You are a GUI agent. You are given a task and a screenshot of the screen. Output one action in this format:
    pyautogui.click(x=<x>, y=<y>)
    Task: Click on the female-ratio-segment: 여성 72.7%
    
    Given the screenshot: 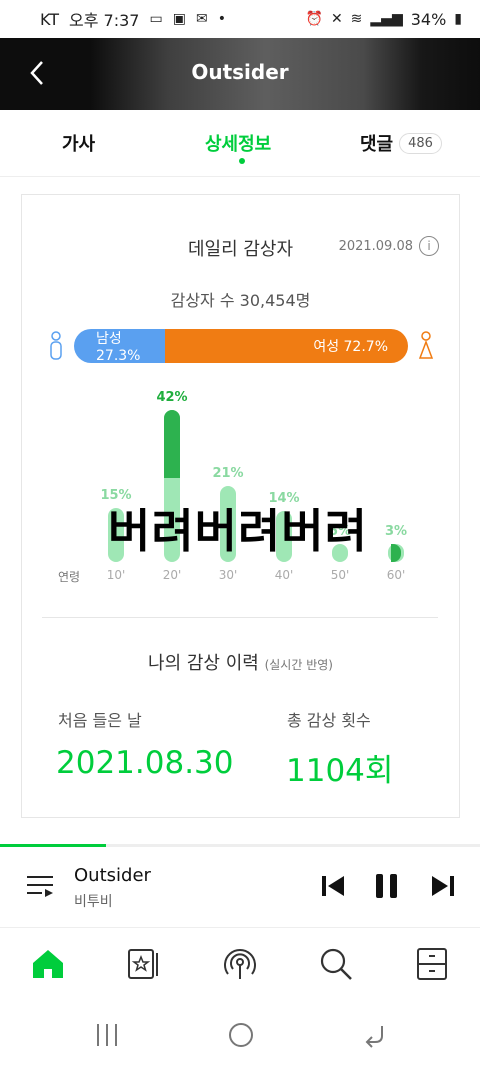 What is the action you would take?
    pyautogui.click(x=286, y=346)
    